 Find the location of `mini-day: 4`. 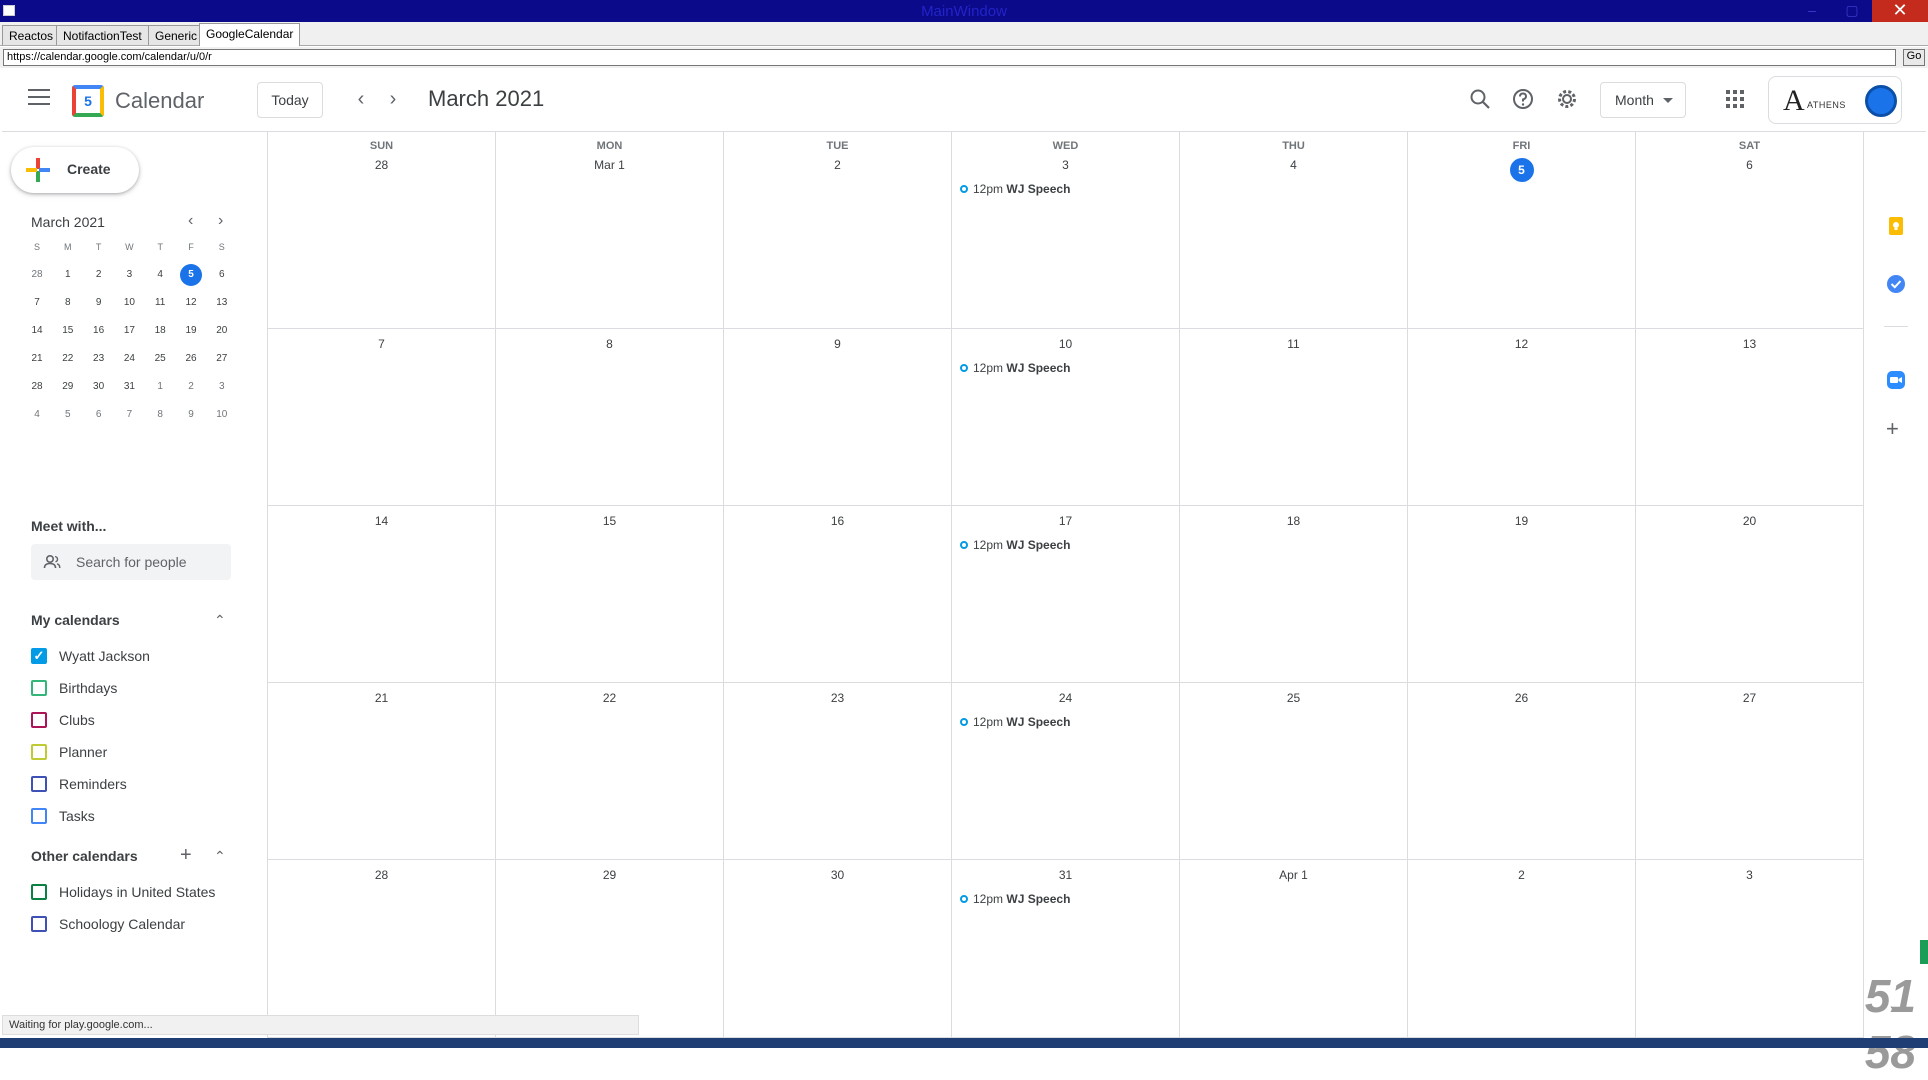

mini-day: 4 is located at coordinates (160, 275).